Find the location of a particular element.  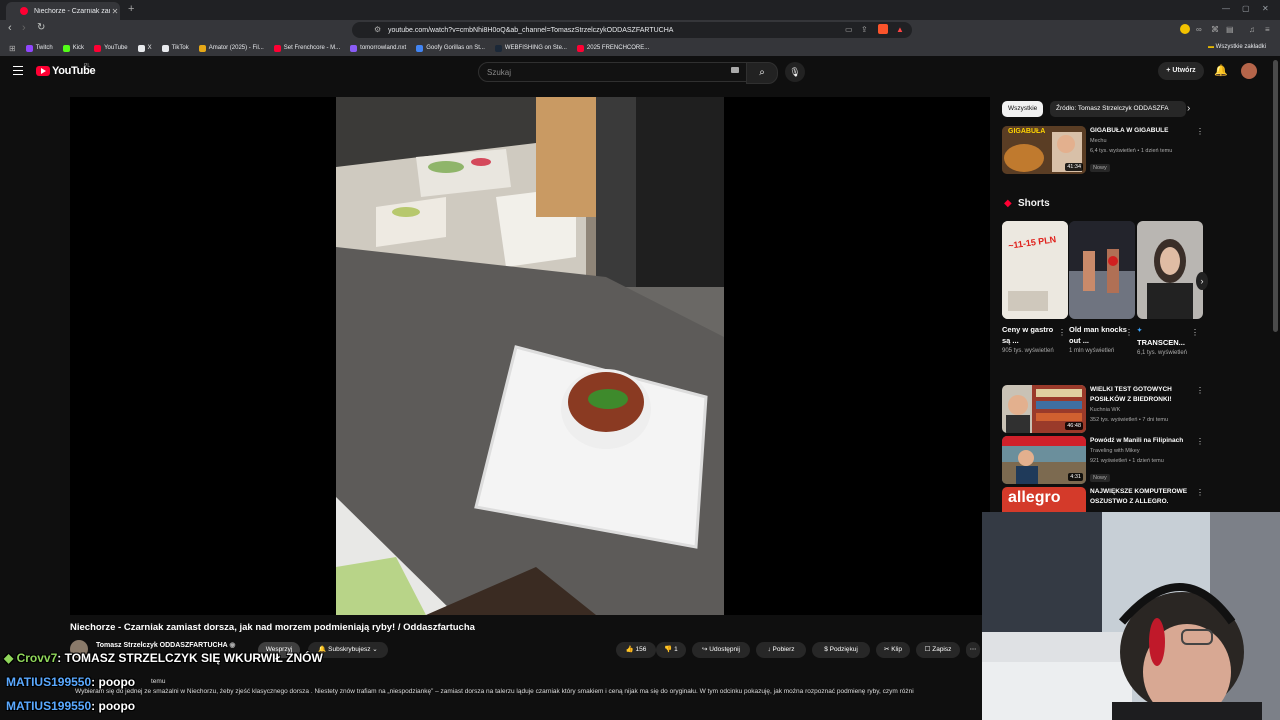

chevron-right-icon: › is located at coordinates (1188, 108).